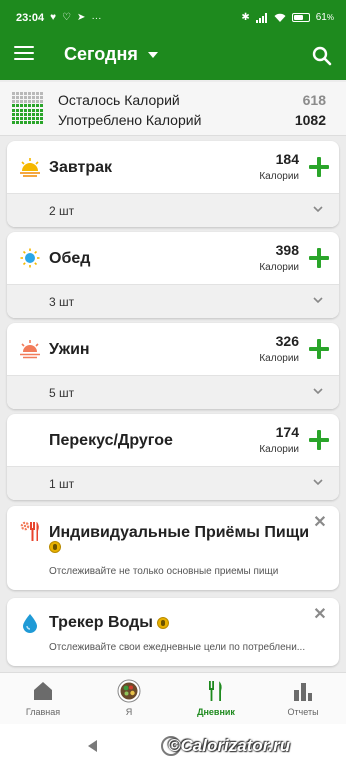 The width and height of the screenshot is (346, 768). What do you see at coordinates (173, 349) in the screenshot?
I see `meal-header: Ужин 326 Калории` at bounding box center [173, 349].